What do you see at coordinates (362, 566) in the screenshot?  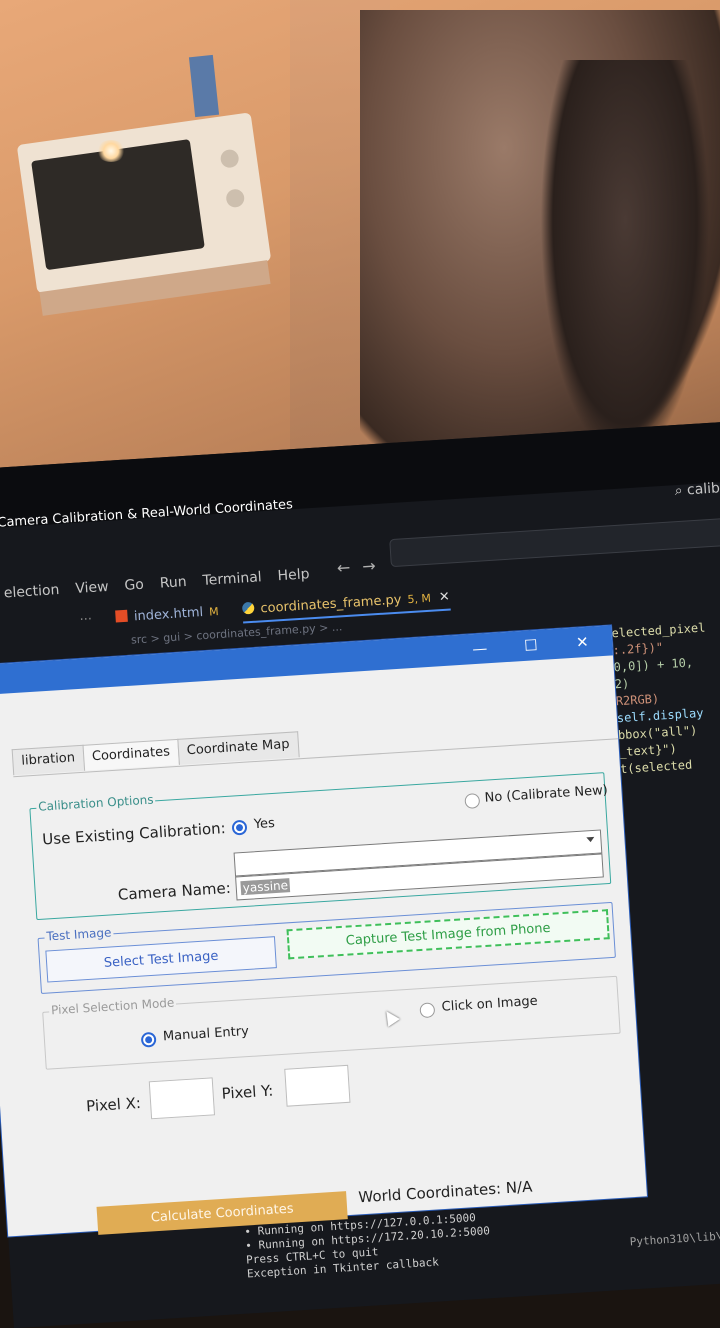 I see `nav-arrows: ←→` at bounding box center [362, 566].